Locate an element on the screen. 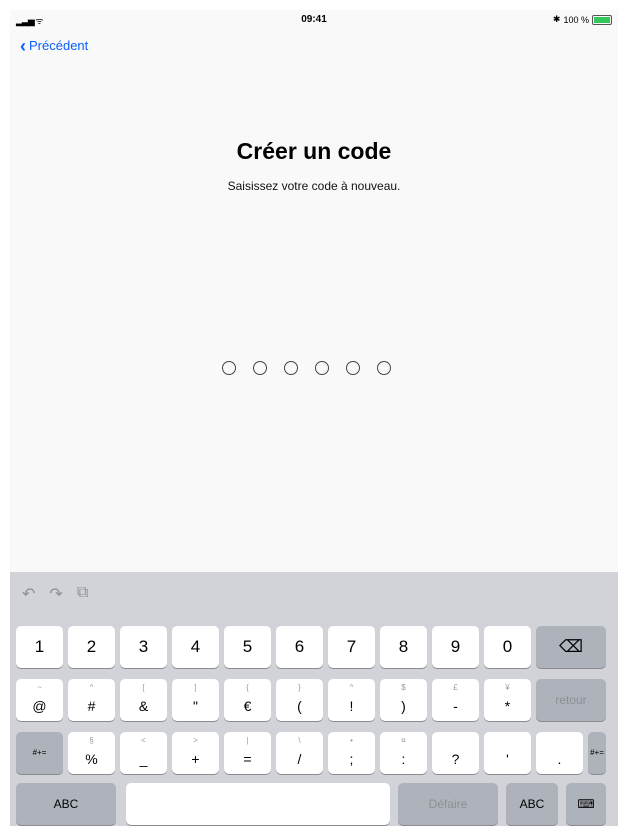 Image resolution: width=624 pixels, height=828 pixels. symbols-key-left: #+= is located at coordinates (39, 753).